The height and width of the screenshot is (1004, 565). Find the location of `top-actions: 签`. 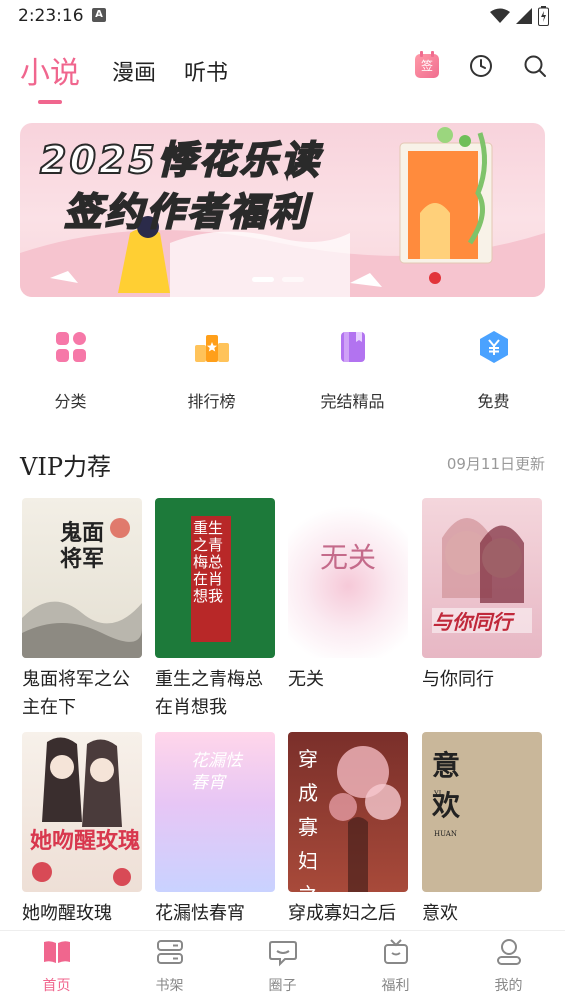

top-actions: 签 is located at coordinates (481, 64).